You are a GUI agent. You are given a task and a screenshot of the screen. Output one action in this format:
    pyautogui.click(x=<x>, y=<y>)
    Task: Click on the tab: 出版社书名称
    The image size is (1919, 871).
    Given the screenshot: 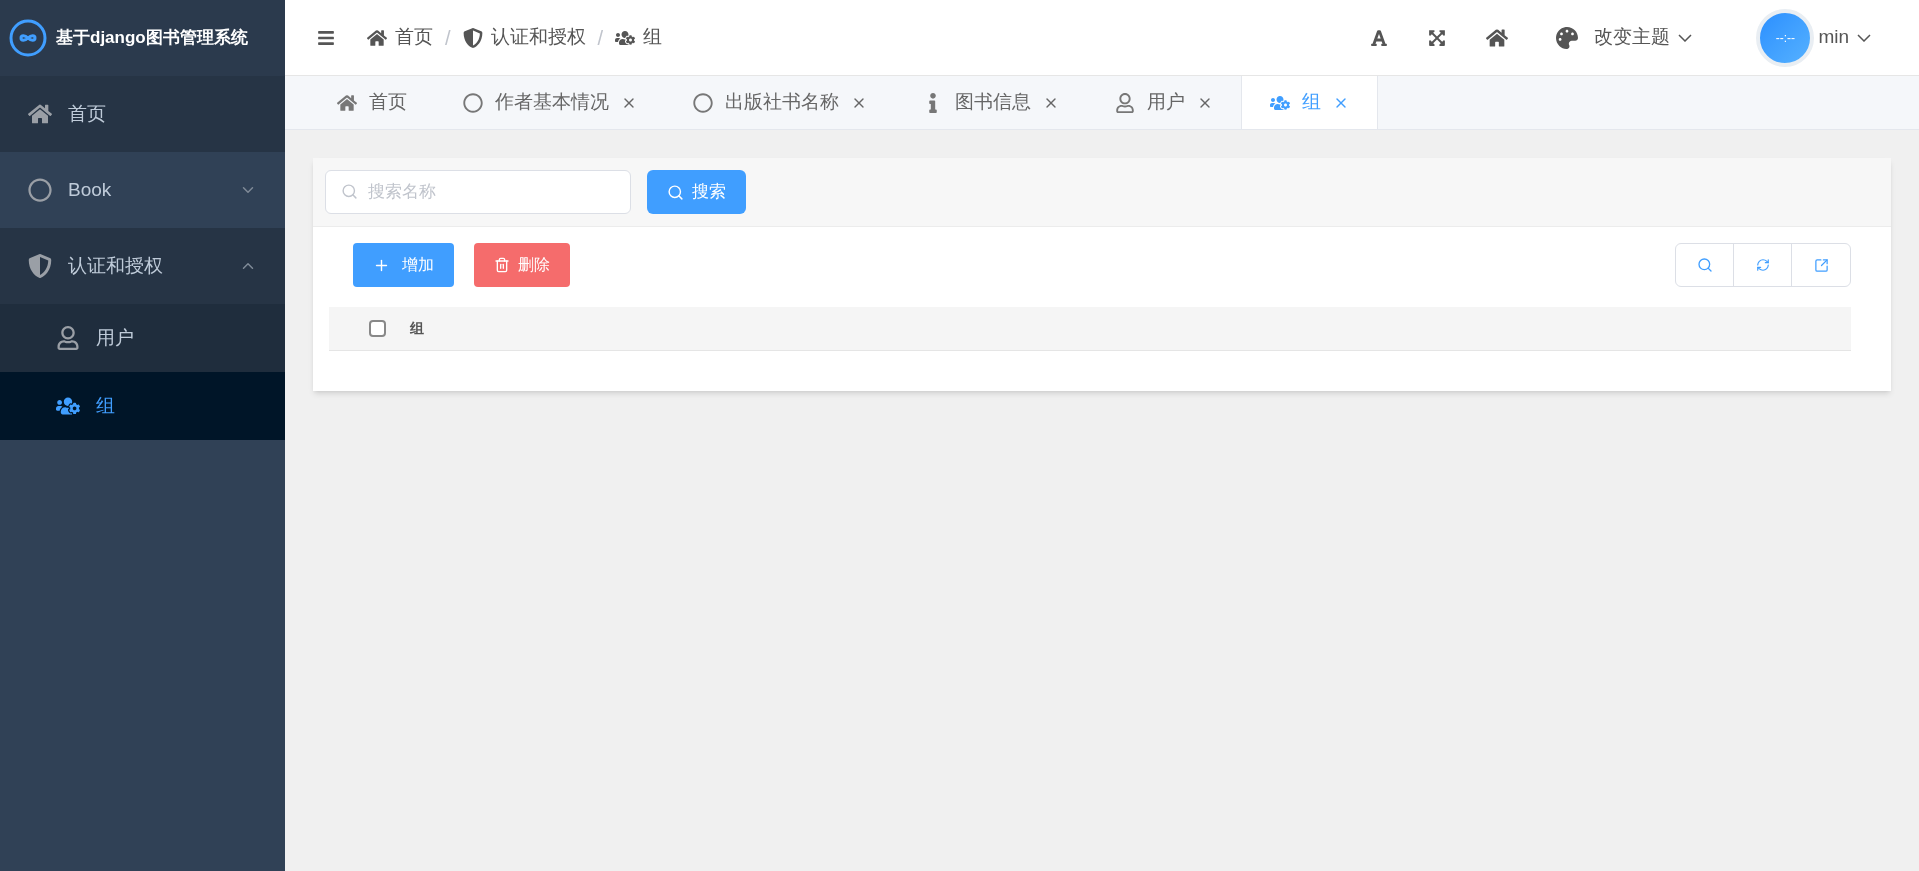 What is the action you would take?
    pyautogui.click(x=780, y=102)
    